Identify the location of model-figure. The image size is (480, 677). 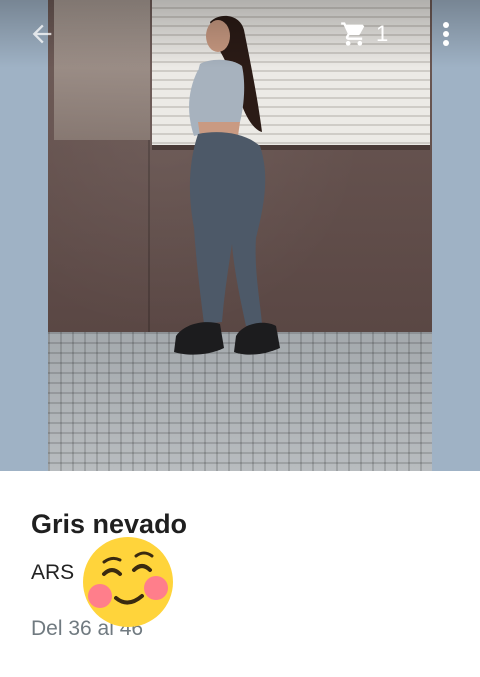
(227, 185).